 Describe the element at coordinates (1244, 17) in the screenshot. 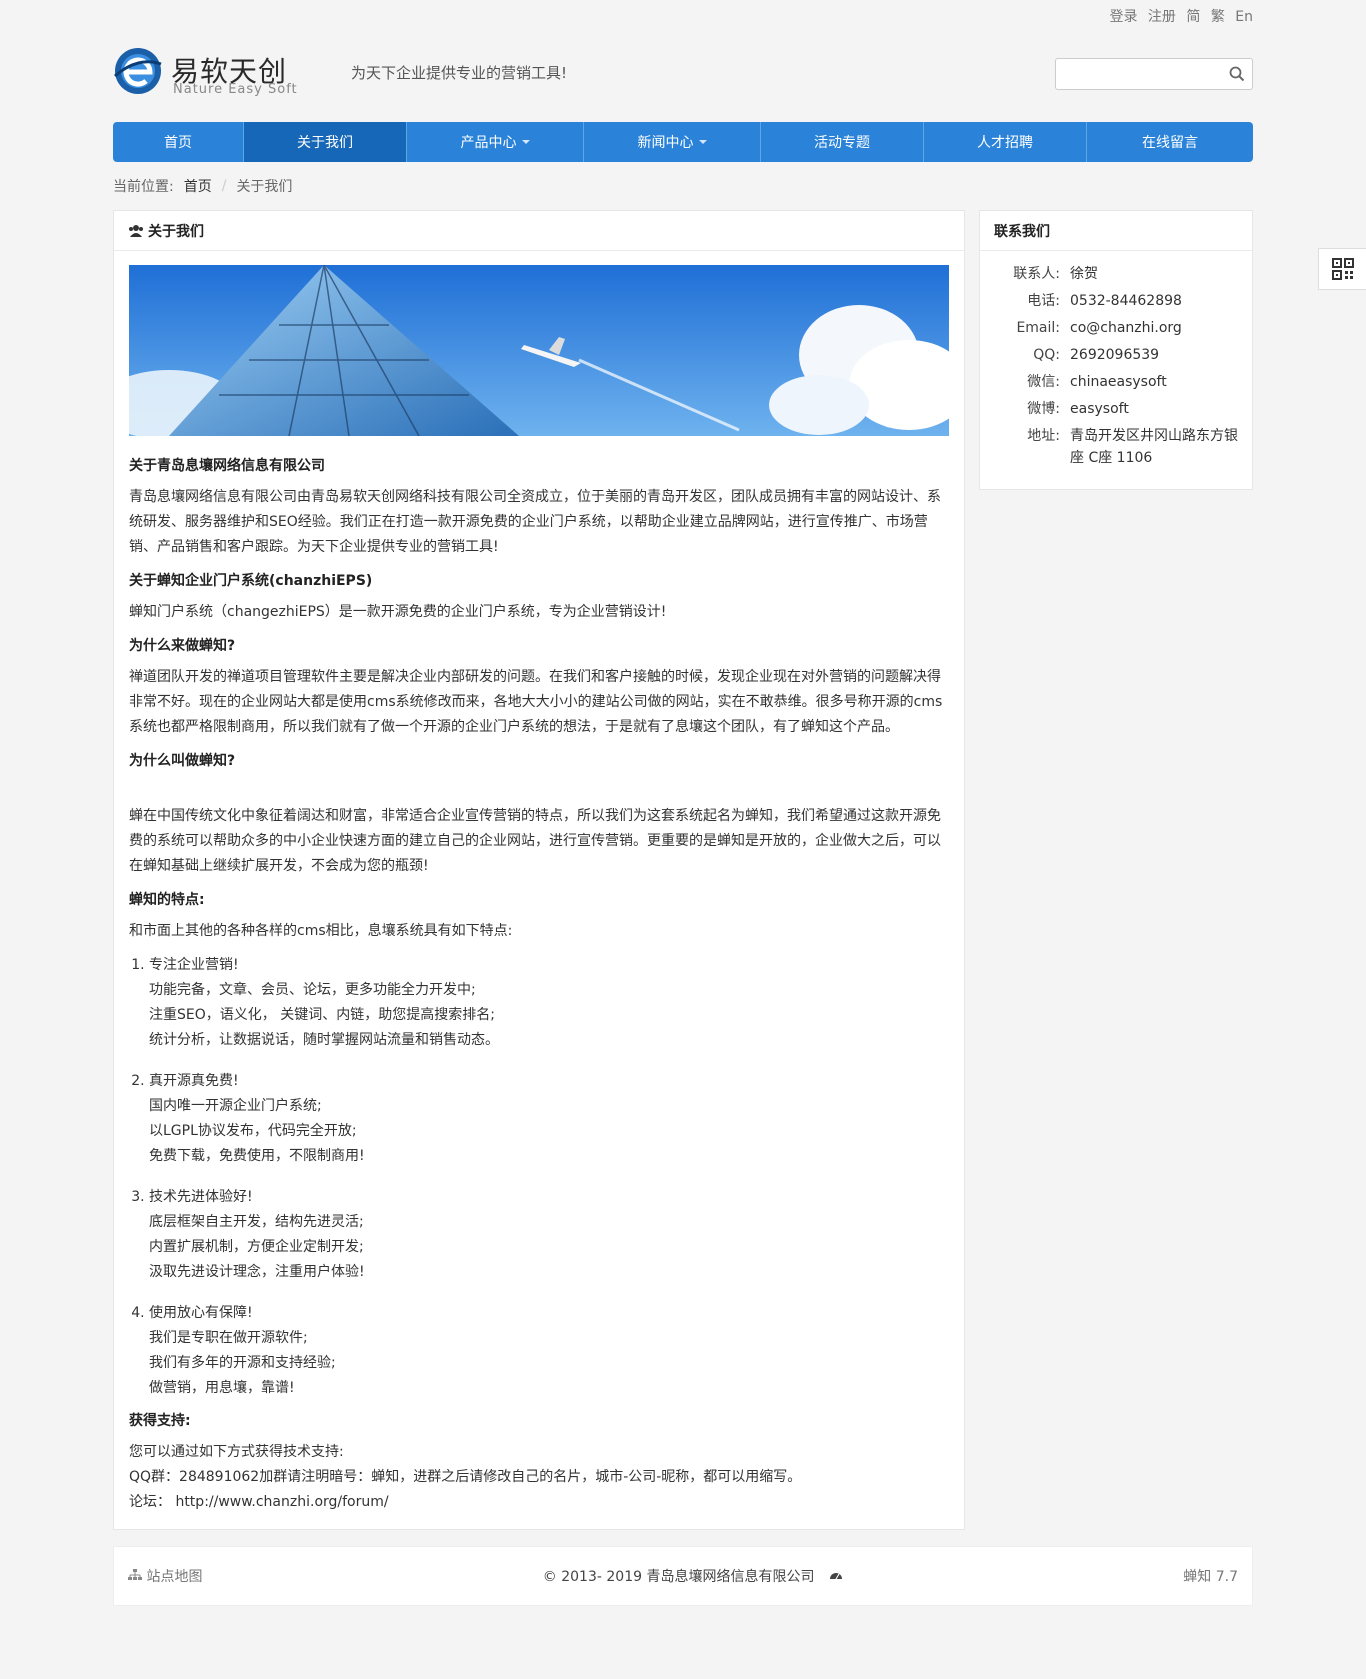

I see `english-link: En` at that location.